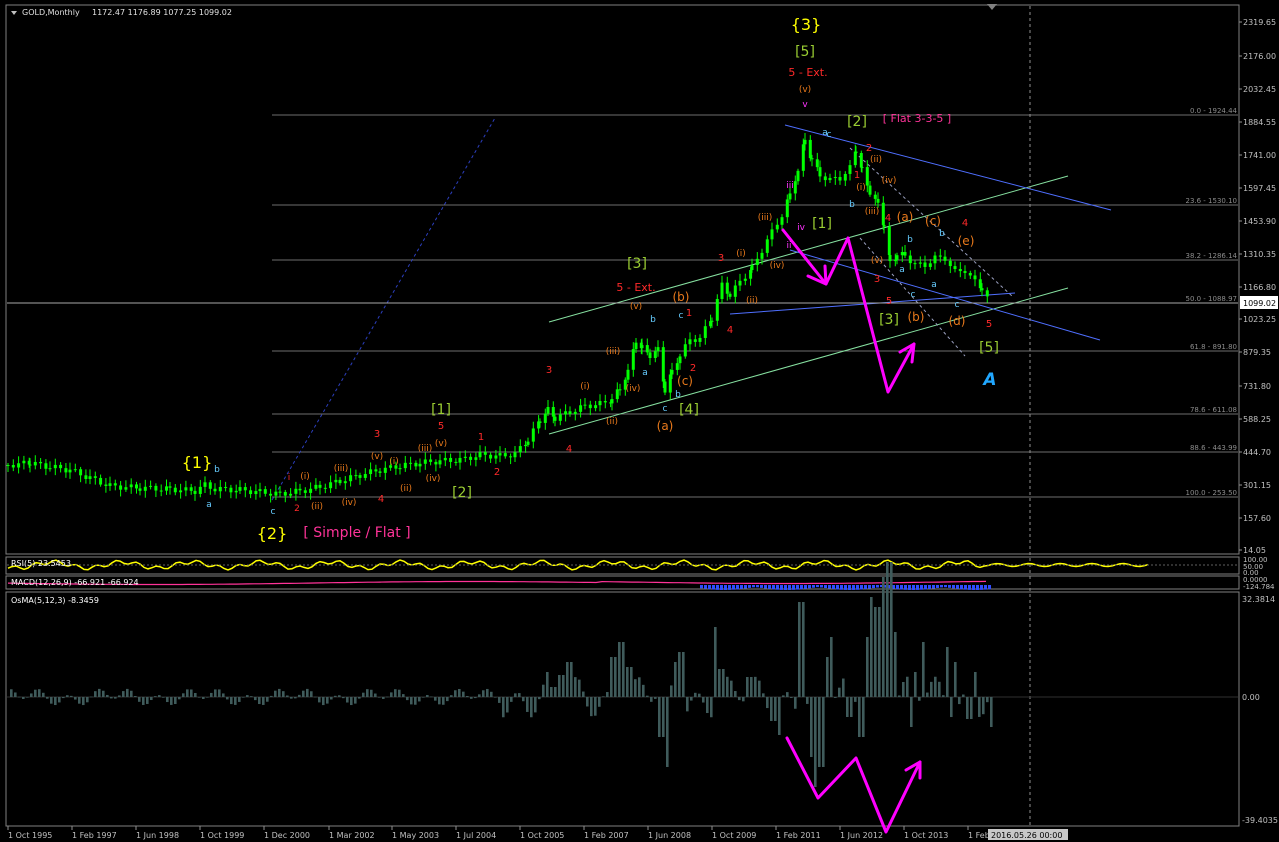 The height and width of the screenshot is (842, 1279). I want to click on symbol-caption: GOLD,Monthly, so click(51, 12).